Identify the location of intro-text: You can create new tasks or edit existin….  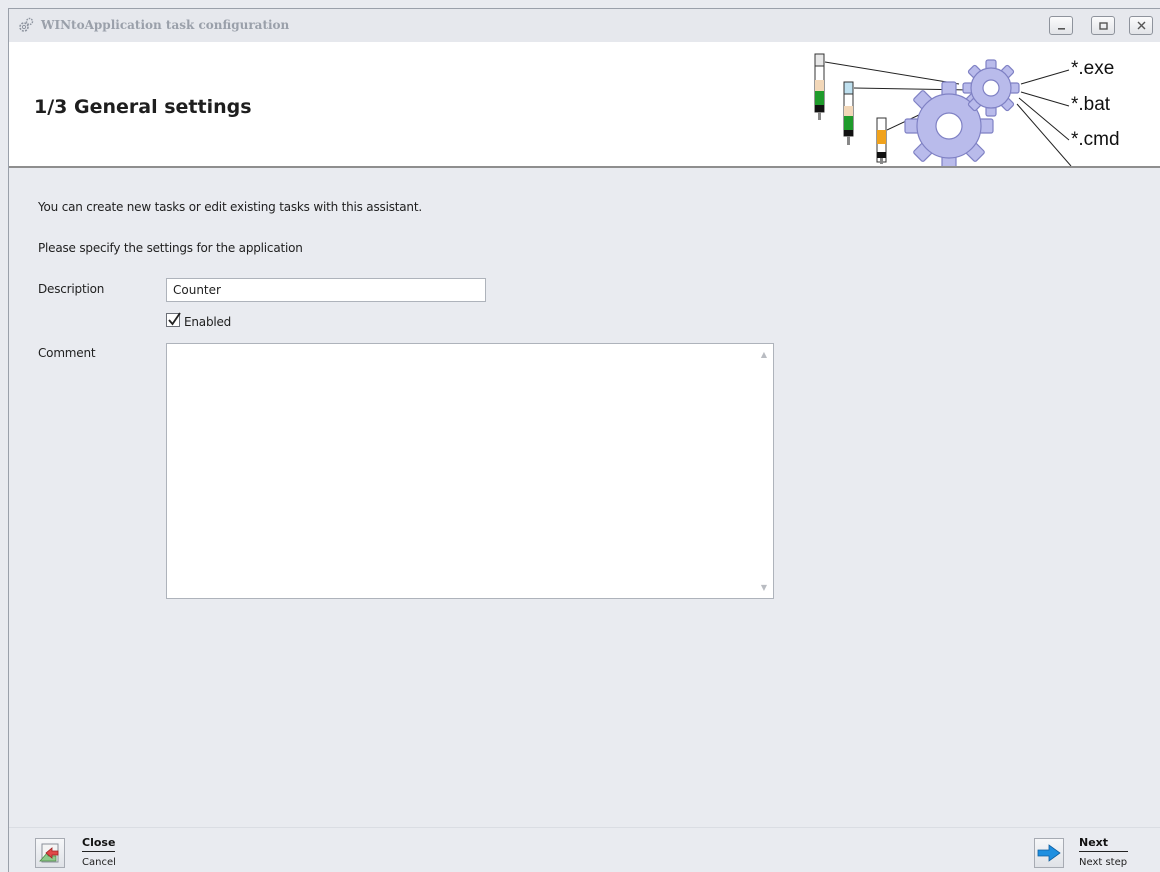
(230, 207).